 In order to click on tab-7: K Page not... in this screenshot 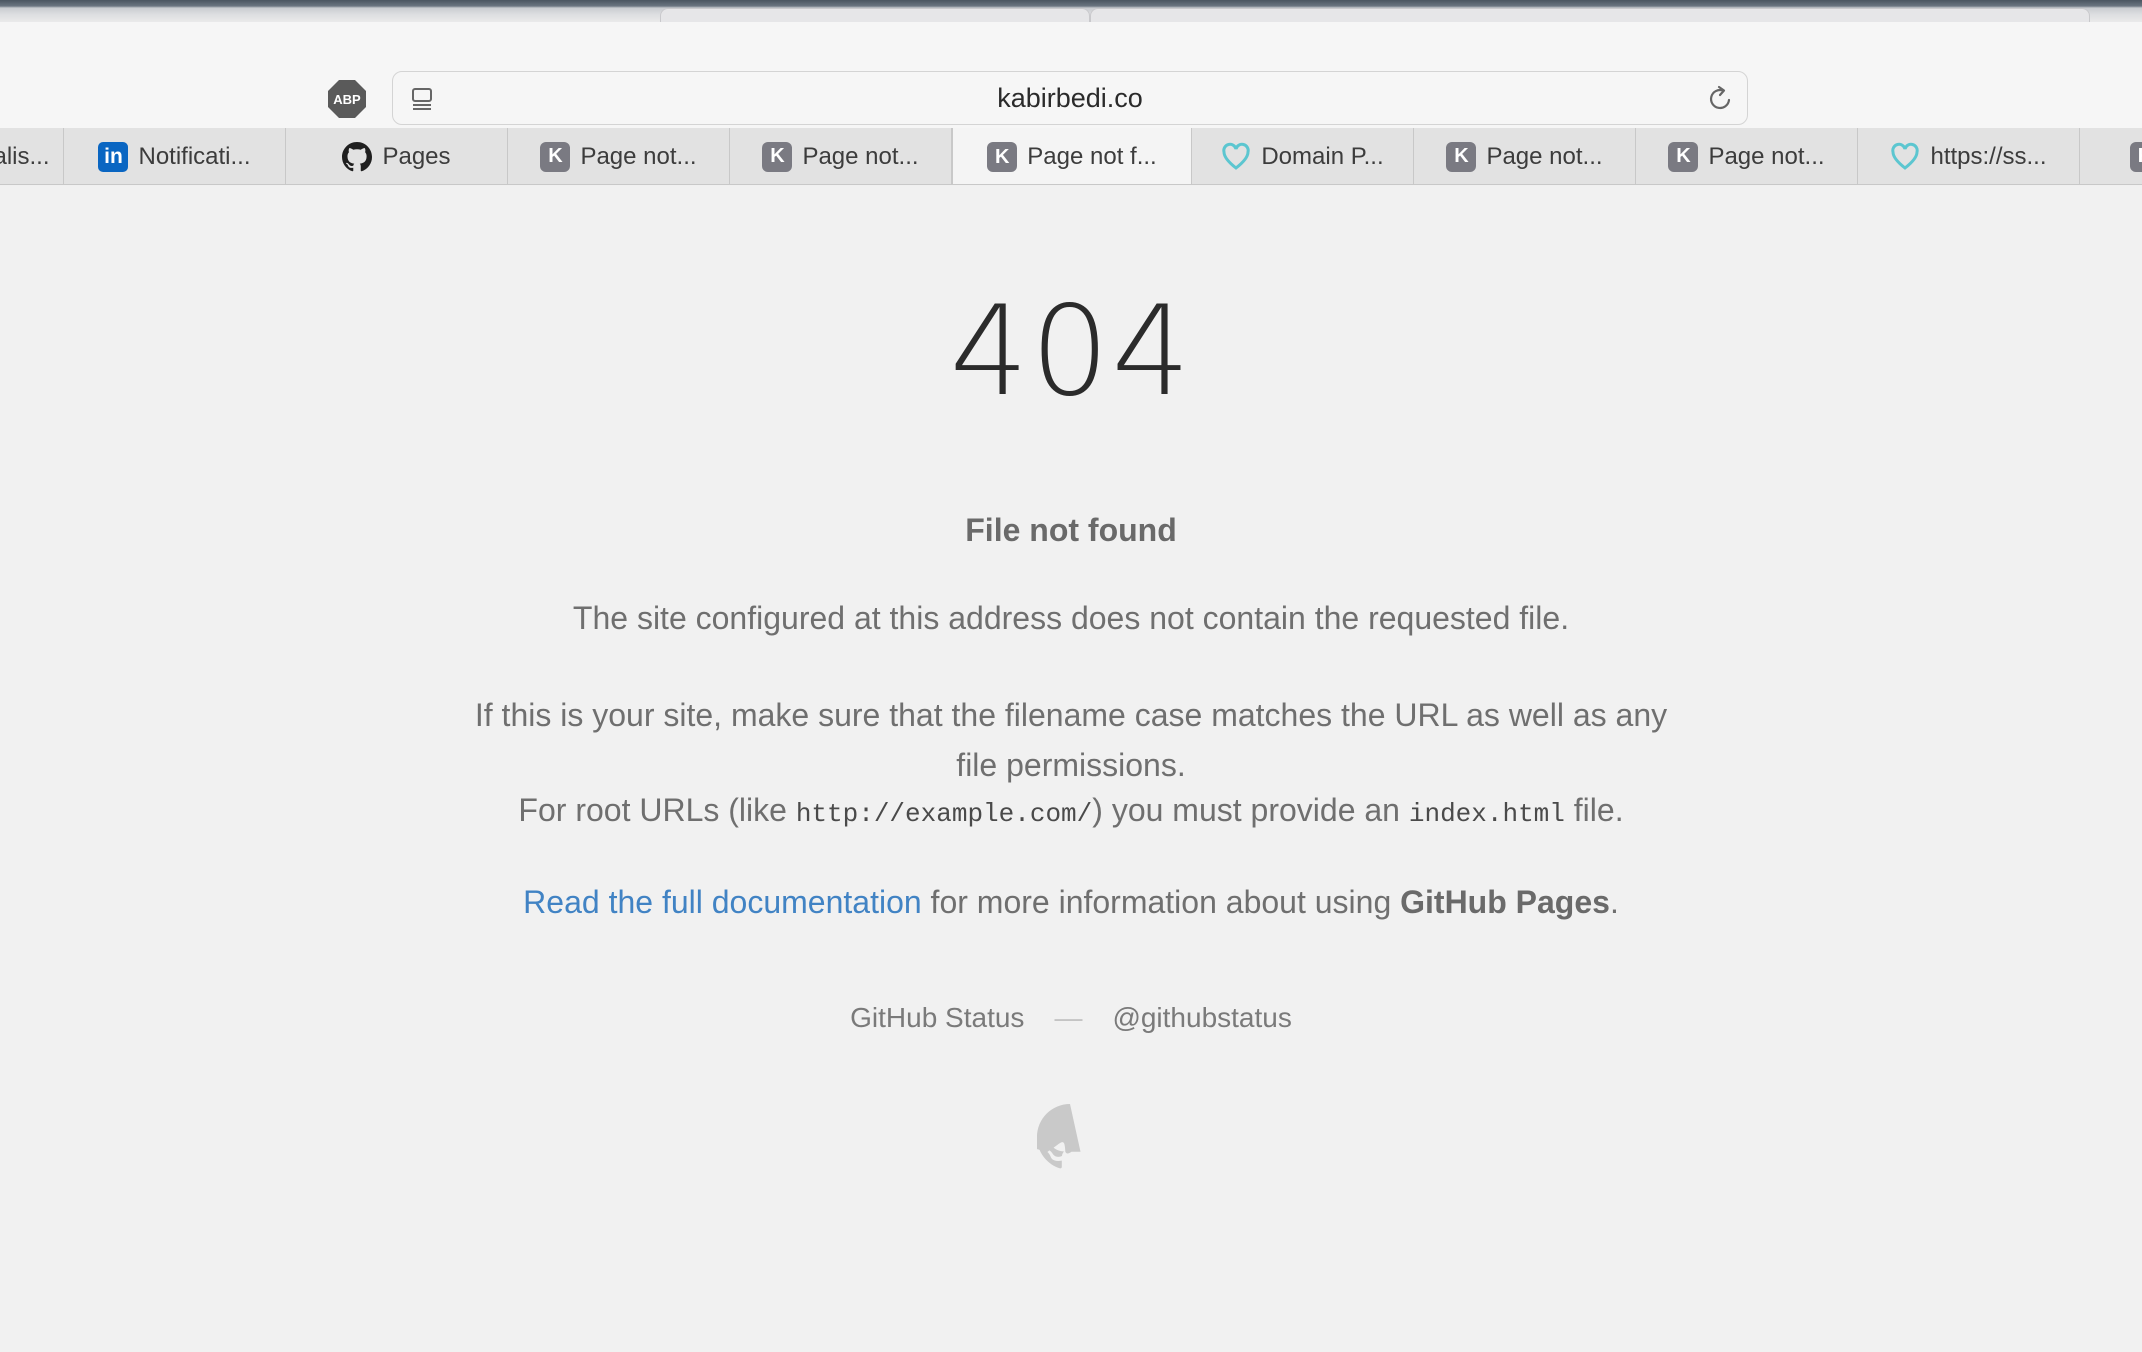, I will do `click(1525, 156)`.